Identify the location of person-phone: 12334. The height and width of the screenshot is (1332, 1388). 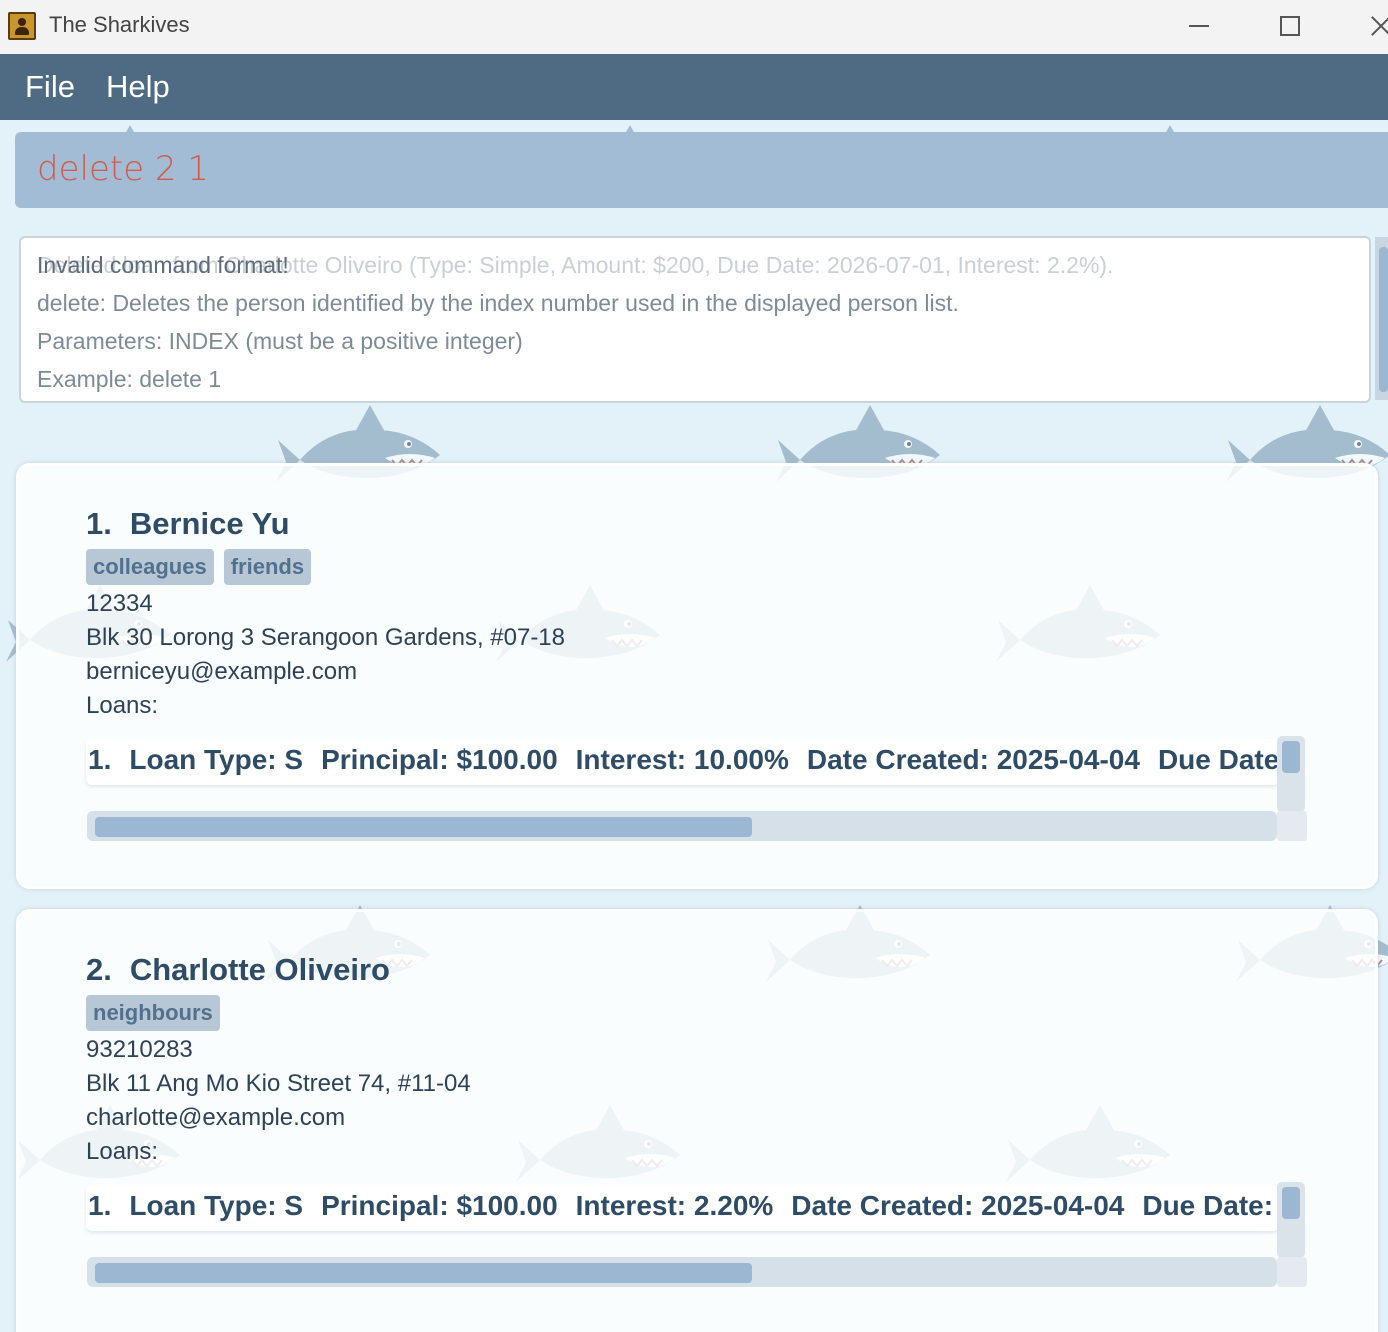
(119, 603).